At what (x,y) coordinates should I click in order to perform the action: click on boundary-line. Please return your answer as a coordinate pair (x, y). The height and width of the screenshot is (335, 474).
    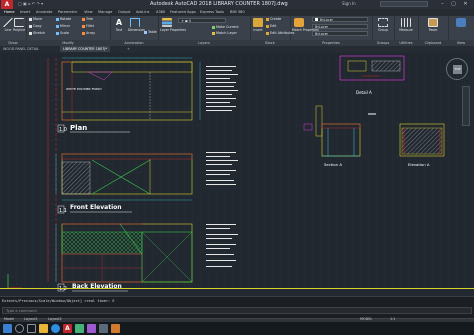
    Looking at the image, I should click on (237, 288).